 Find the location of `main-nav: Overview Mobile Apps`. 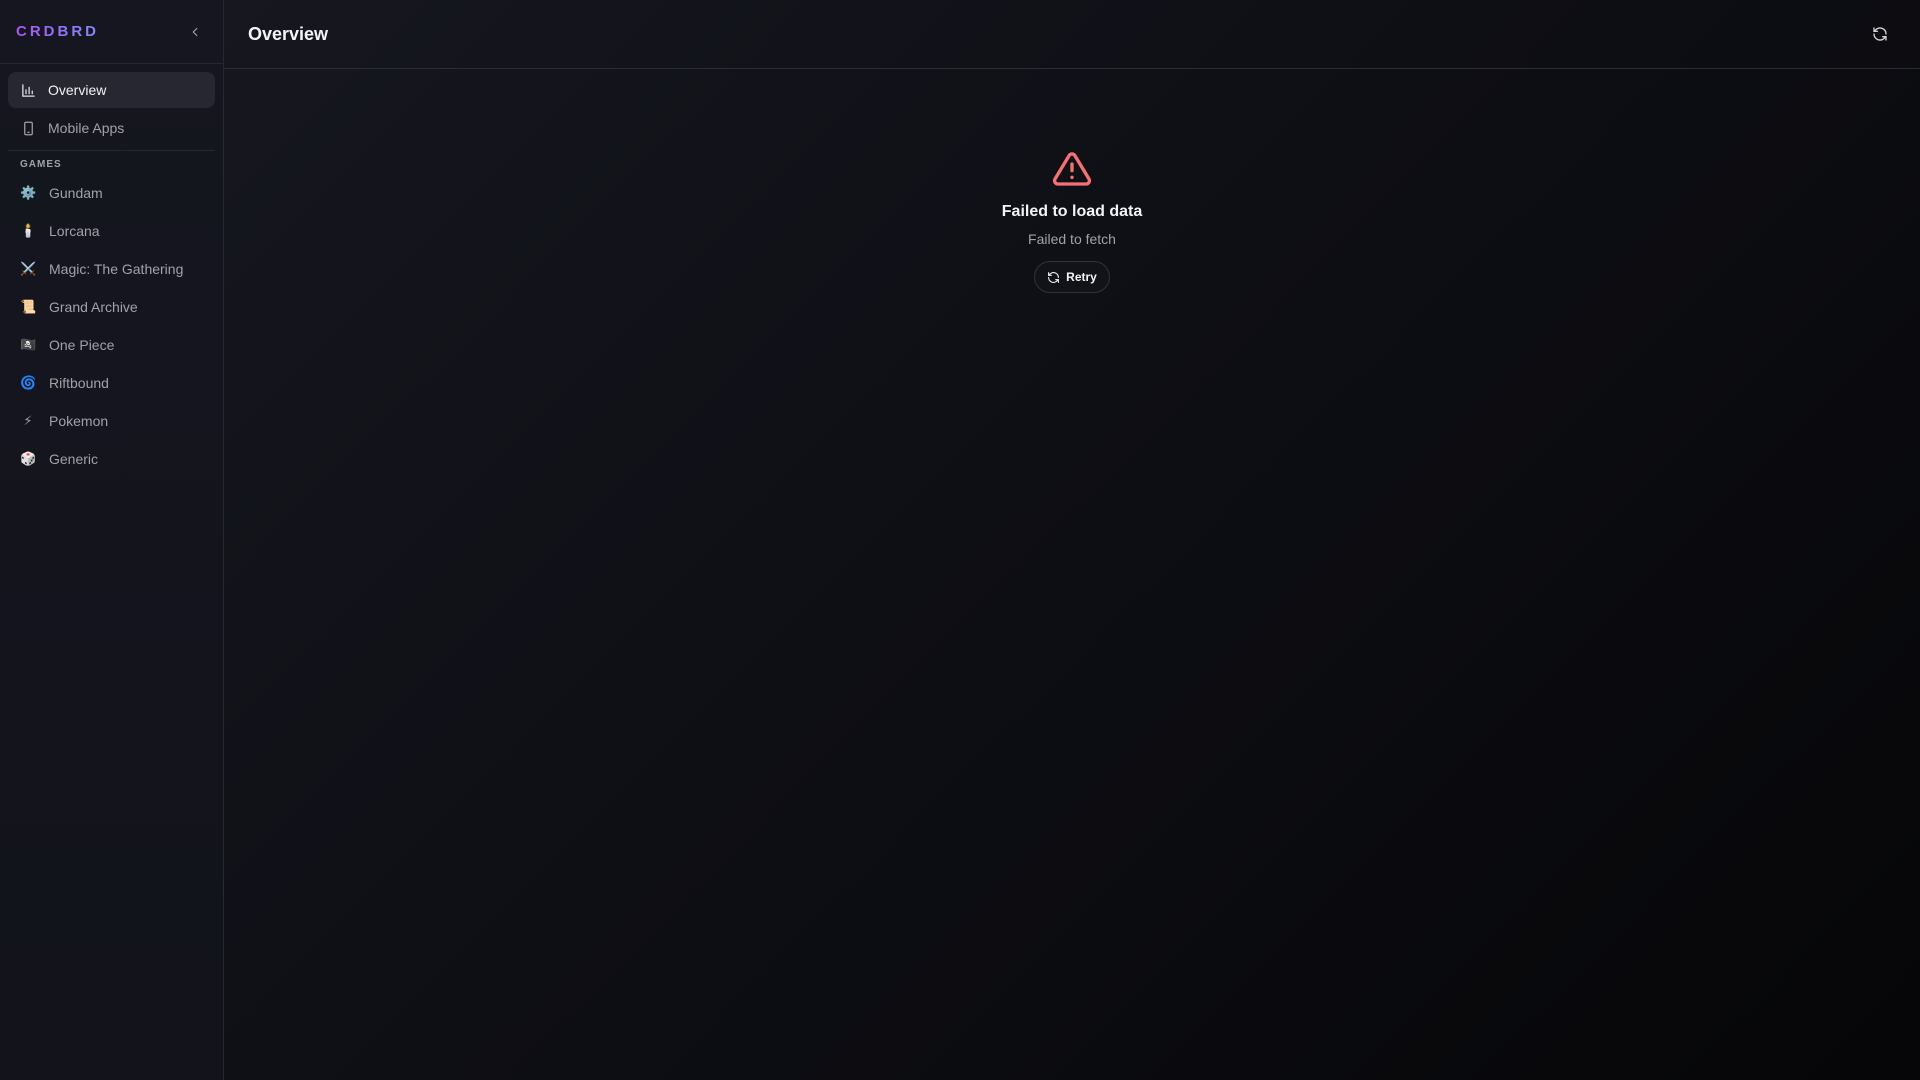

main-nav: Overview Mobile Apps is located at coordinates (111, 110).